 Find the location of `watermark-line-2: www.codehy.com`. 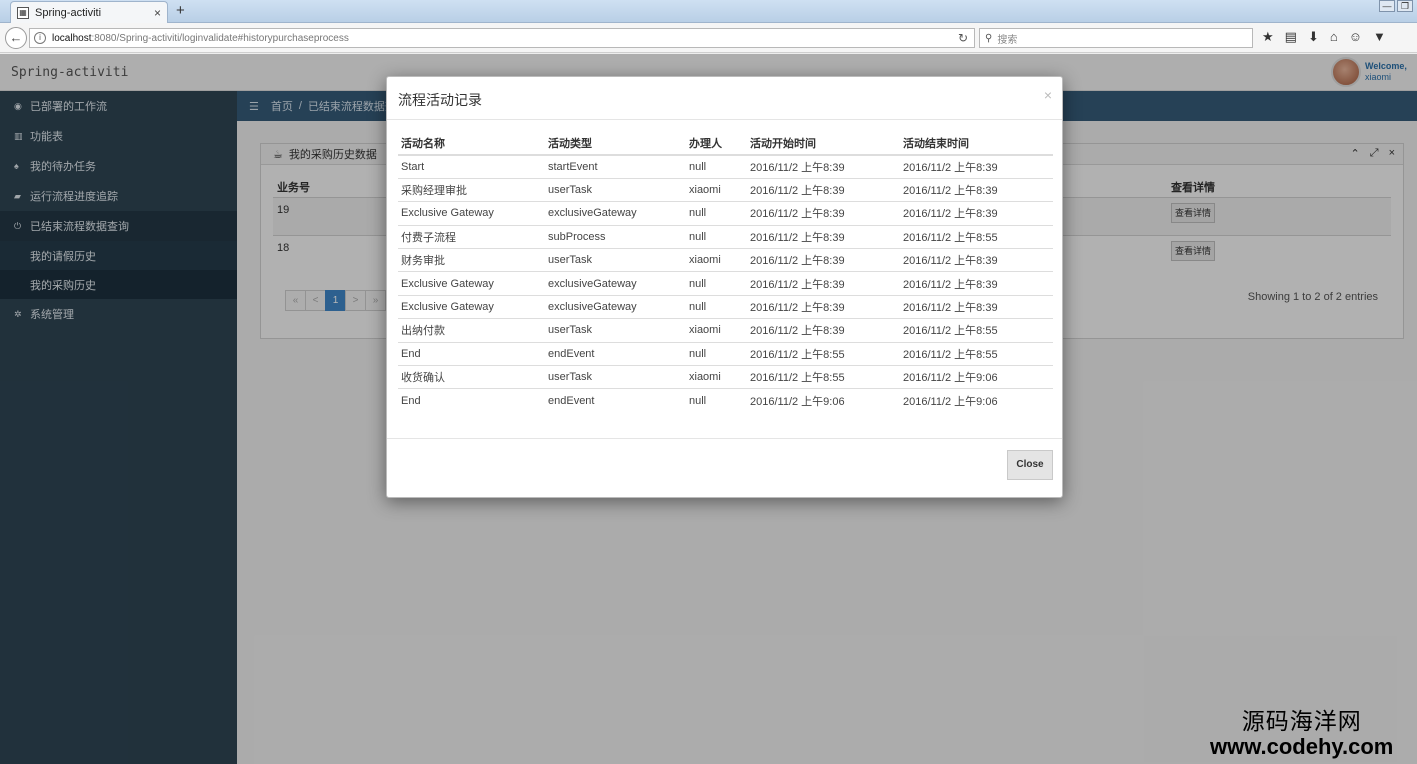

watermark-line-2: www.codehy.com is located at coordinates (1302, 746).